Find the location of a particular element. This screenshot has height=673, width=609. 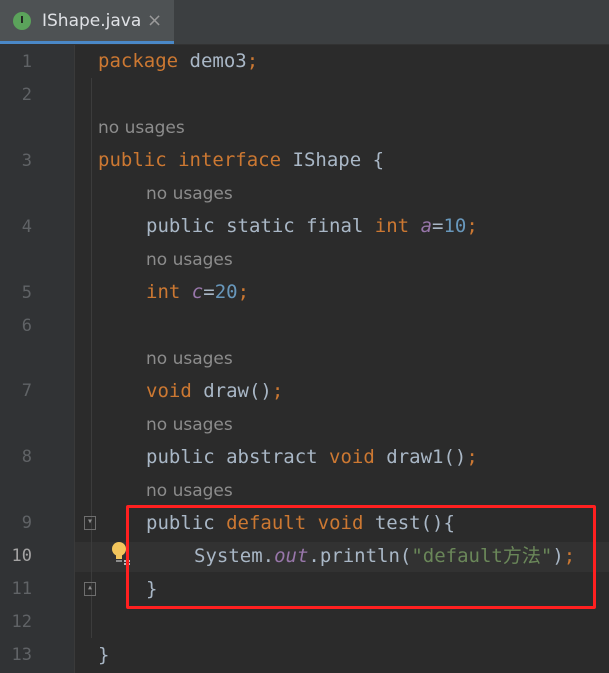

number-literal: 20 is located at coordinates (226, 292).